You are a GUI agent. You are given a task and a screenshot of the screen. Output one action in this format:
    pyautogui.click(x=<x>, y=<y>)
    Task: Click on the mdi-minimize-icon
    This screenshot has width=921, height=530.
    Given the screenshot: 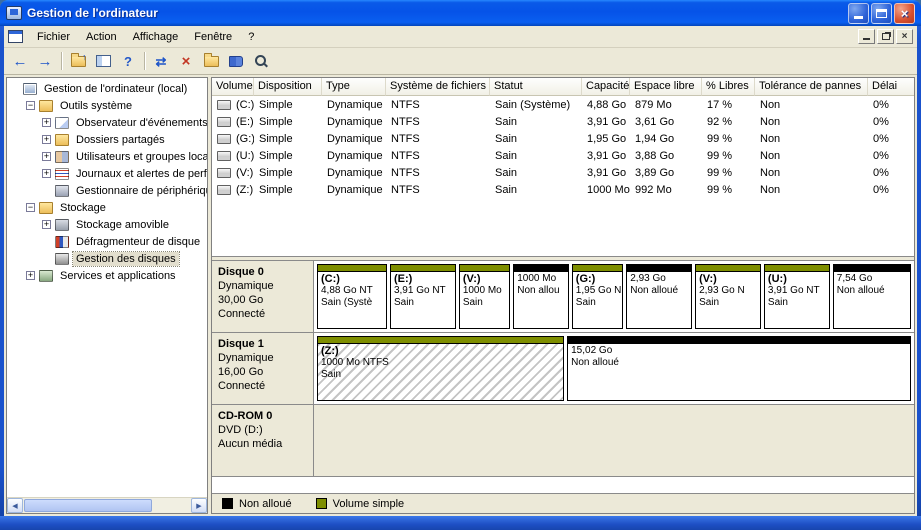 What is the action you would take?
    pyautogui.click(x=866, y=39)
    